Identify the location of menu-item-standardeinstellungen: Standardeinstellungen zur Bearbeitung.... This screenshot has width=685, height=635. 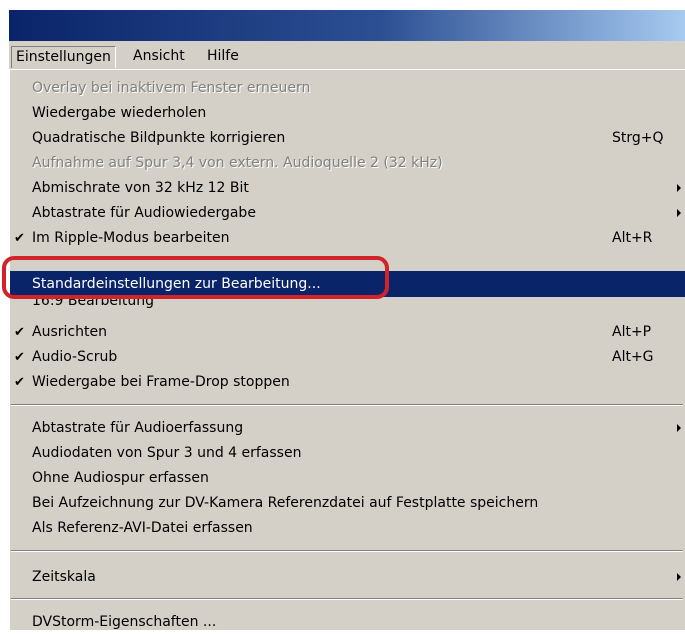
(347, 284).